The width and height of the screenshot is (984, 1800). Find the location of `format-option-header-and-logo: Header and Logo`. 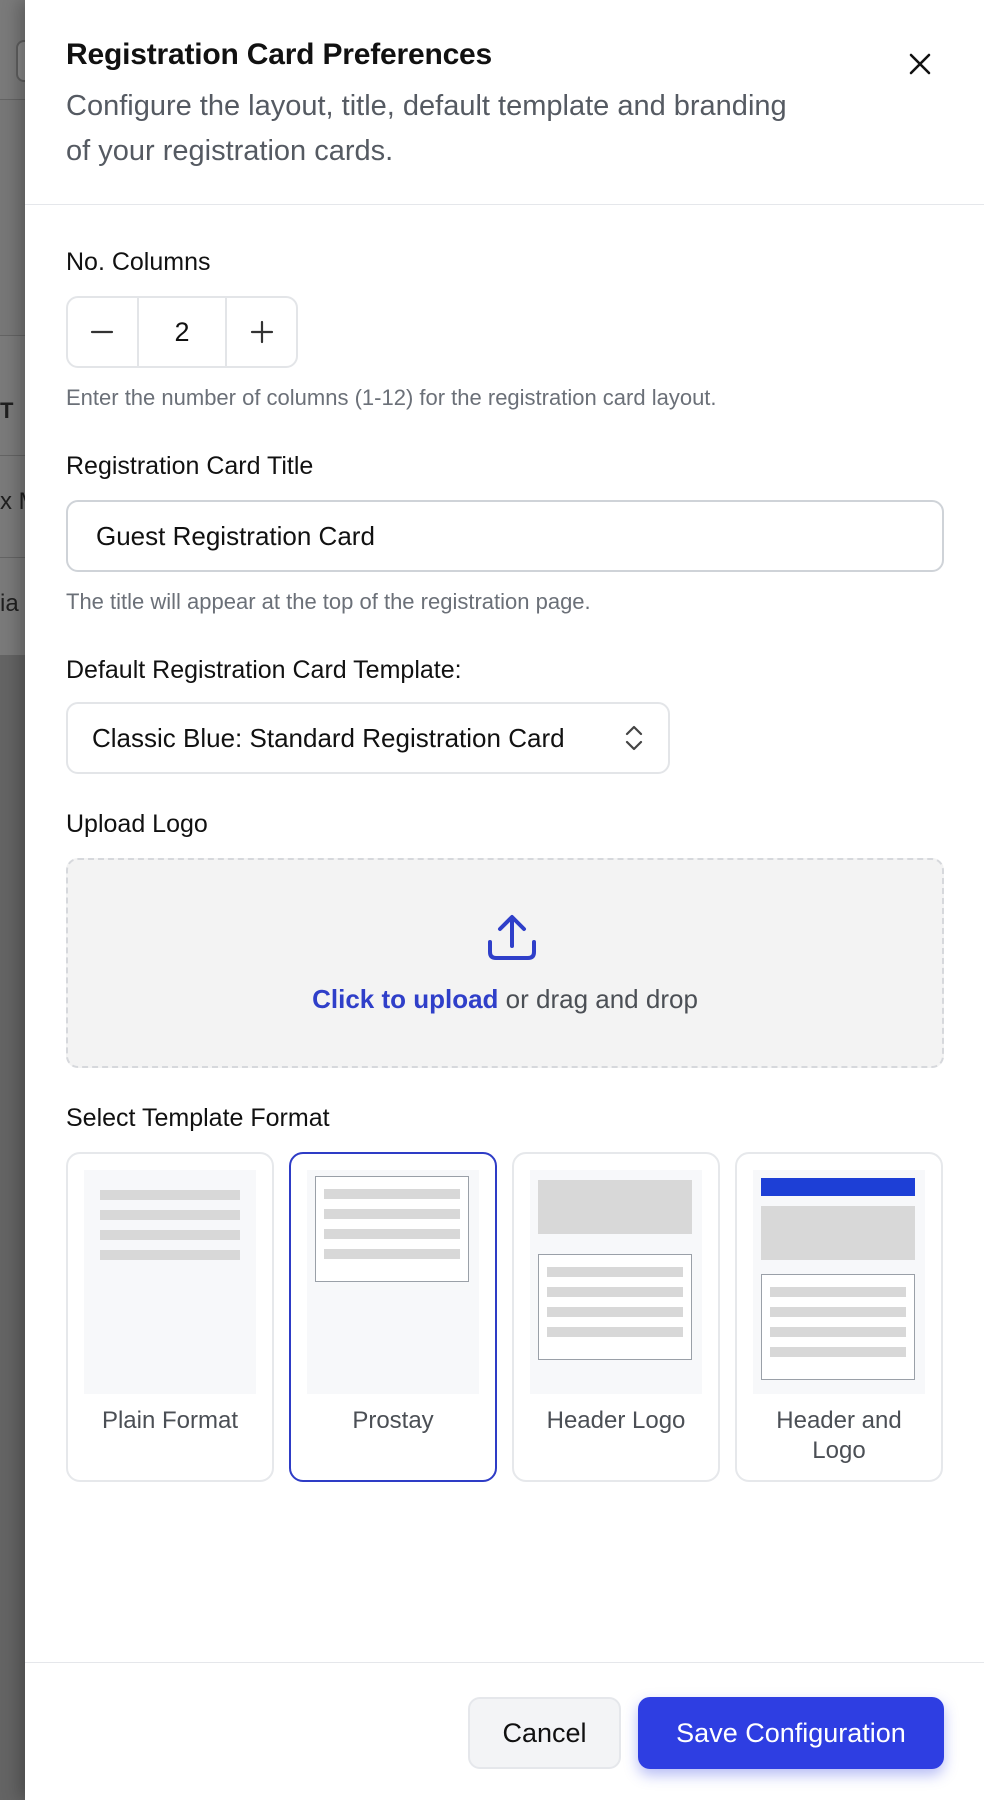

format-option-header-and-logo: Header and Logo is located at coordinates (839, 1317).